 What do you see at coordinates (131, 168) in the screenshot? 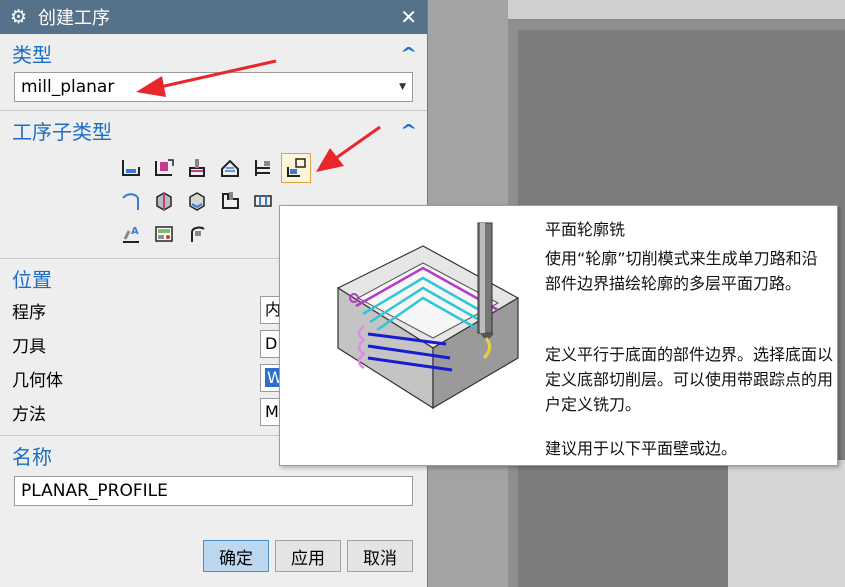
I see `floor-wall-icon` at bounding box center [131, 168].